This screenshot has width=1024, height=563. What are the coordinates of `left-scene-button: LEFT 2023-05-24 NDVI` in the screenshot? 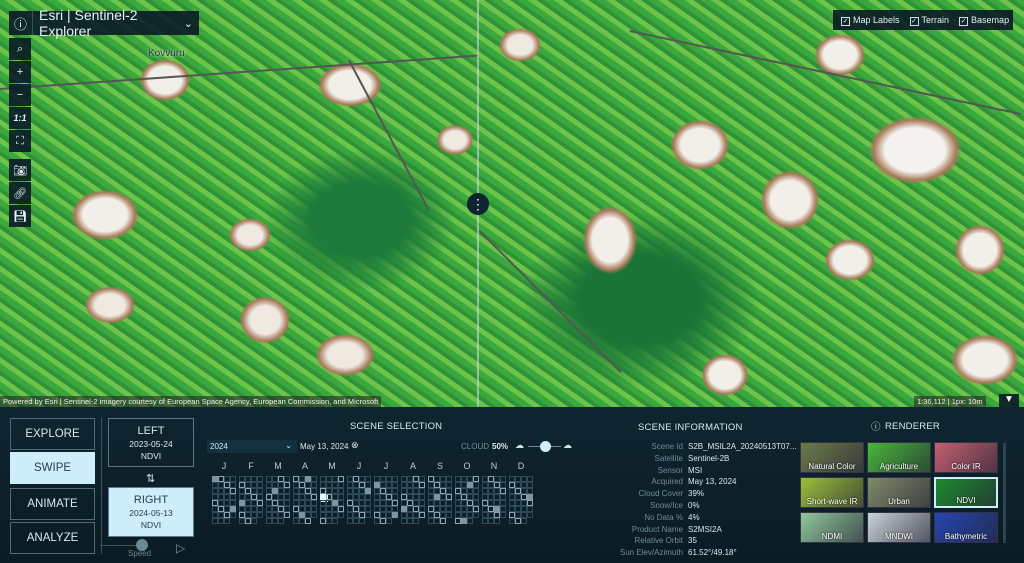 It's located at (151, 442).